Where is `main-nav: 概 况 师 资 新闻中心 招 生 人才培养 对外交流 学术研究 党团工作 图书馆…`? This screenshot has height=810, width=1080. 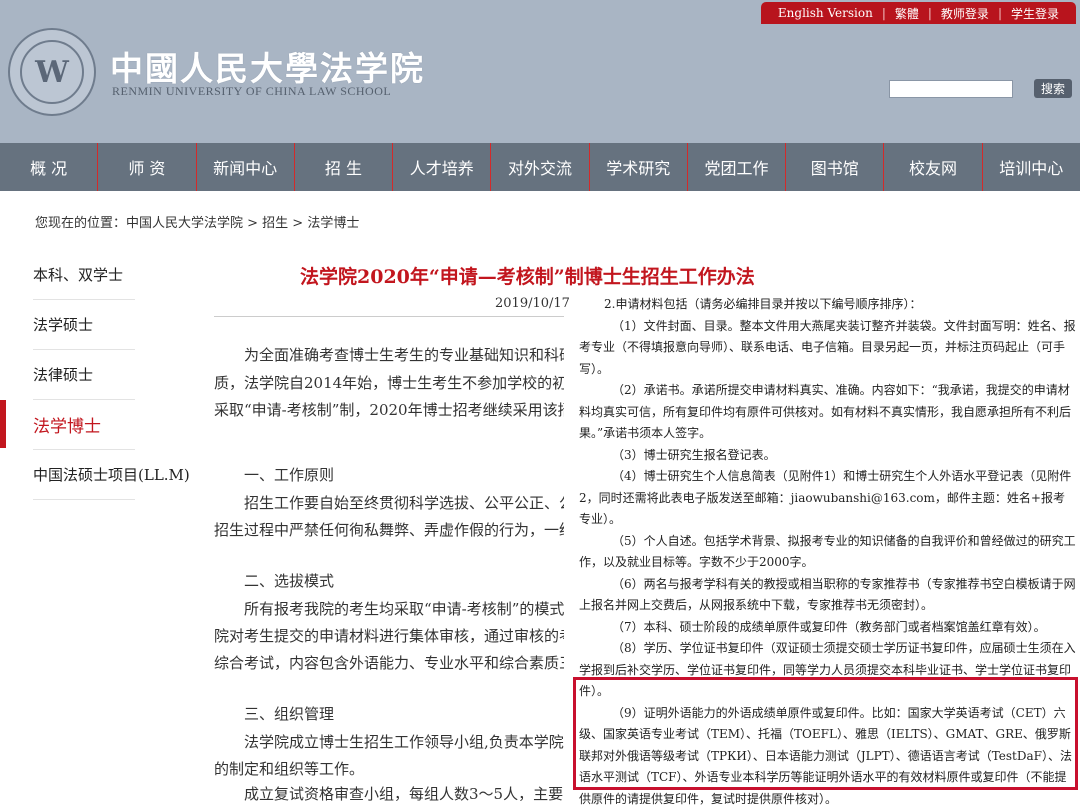 main-nav: 概 况 师 资 新闻中心 招 生 人才培养 对外交流 学术研究 党团工作 图书馆… is located at coordinates (540, 167).